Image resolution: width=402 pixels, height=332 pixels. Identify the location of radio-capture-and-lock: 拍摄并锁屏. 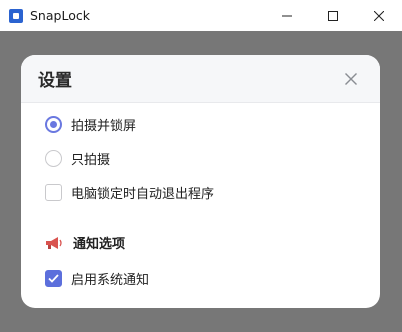
(90, 124).